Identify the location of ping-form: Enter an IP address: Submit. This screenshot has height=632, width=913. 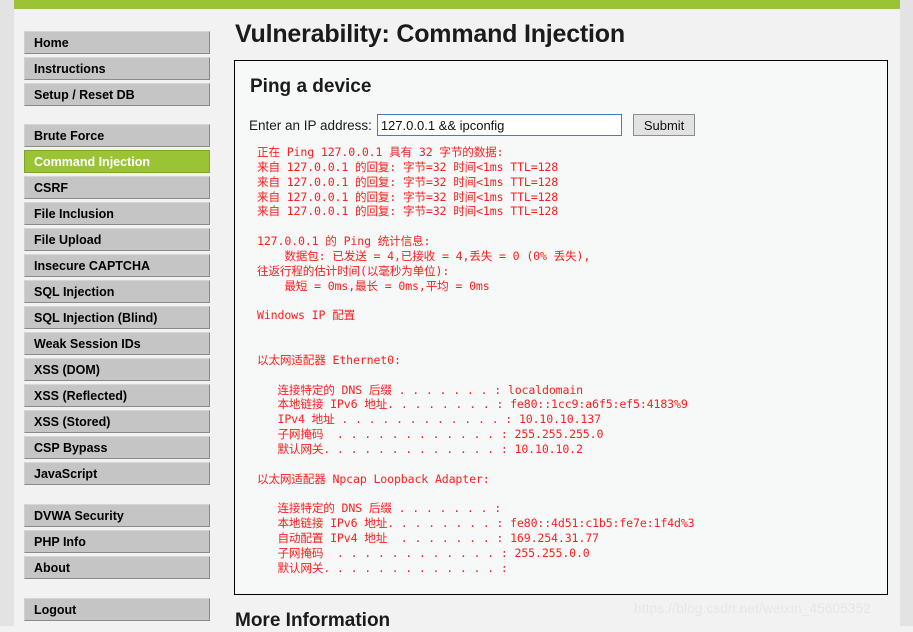
(561, 125).